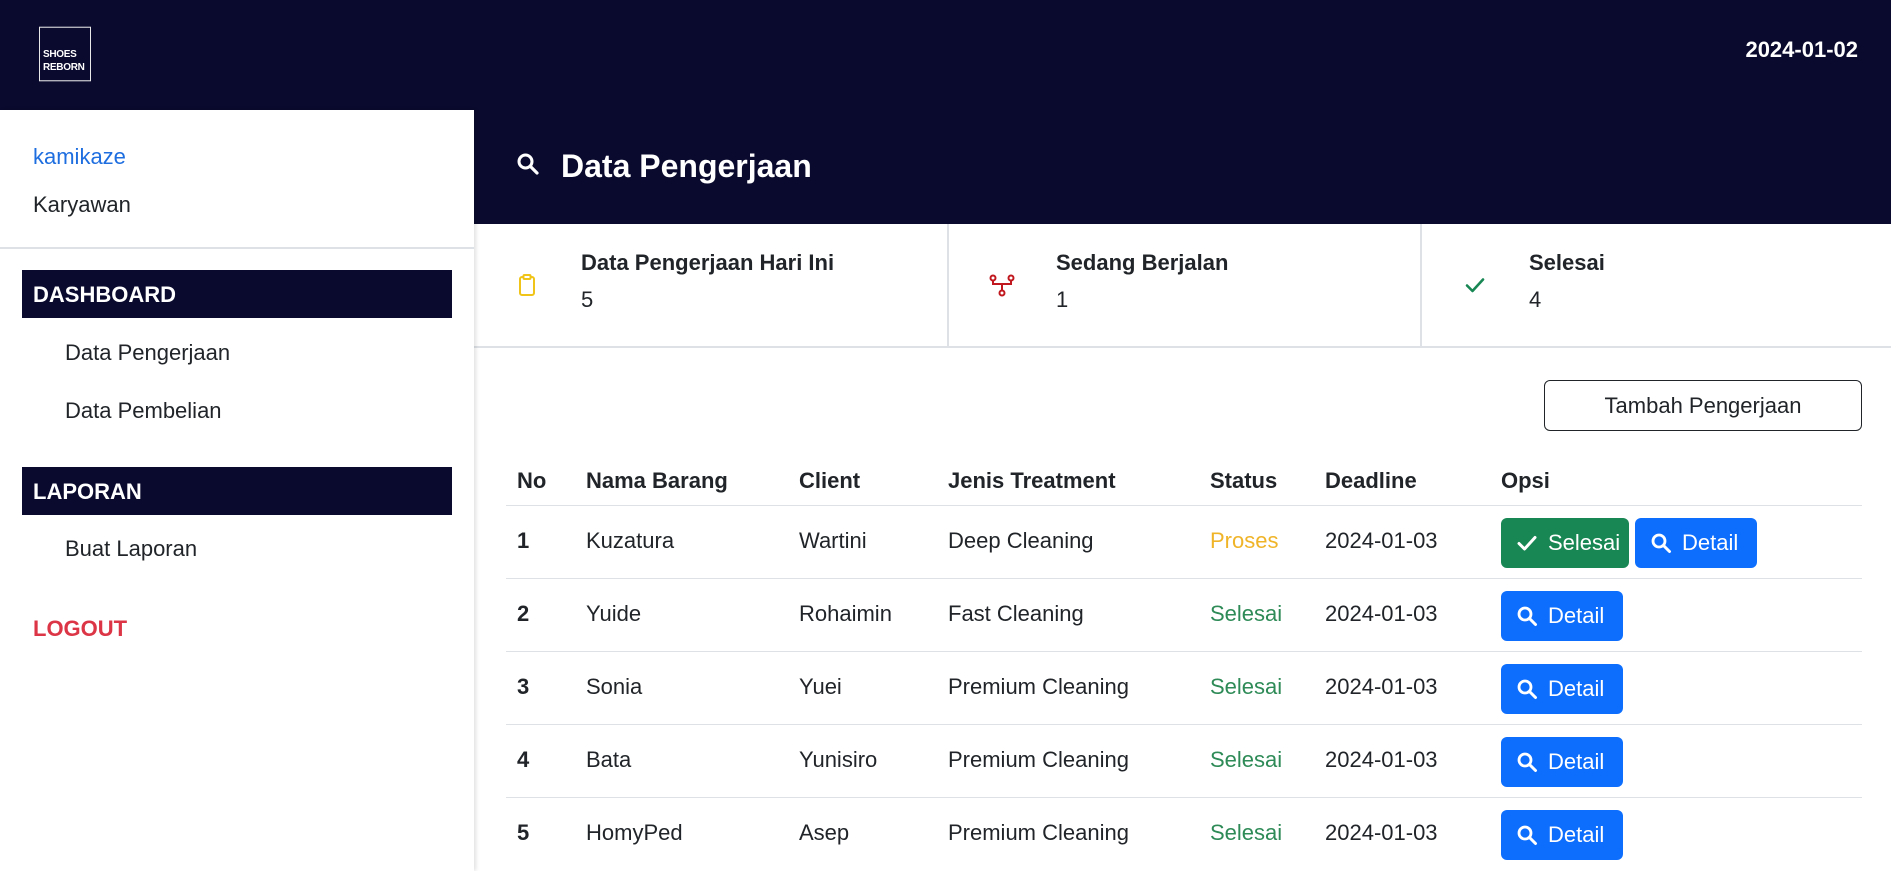 This screenshot has width=1891, height=871. Describe the element at coordinates (1032, 480) in the screenshot. I see `header-jenis-treatment: Jenis Treatment` at that location.